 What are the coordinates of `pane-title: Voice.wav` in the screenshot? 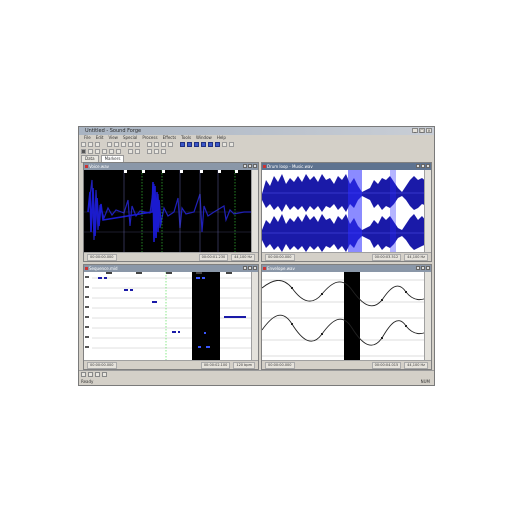 It's located at (99, 166).